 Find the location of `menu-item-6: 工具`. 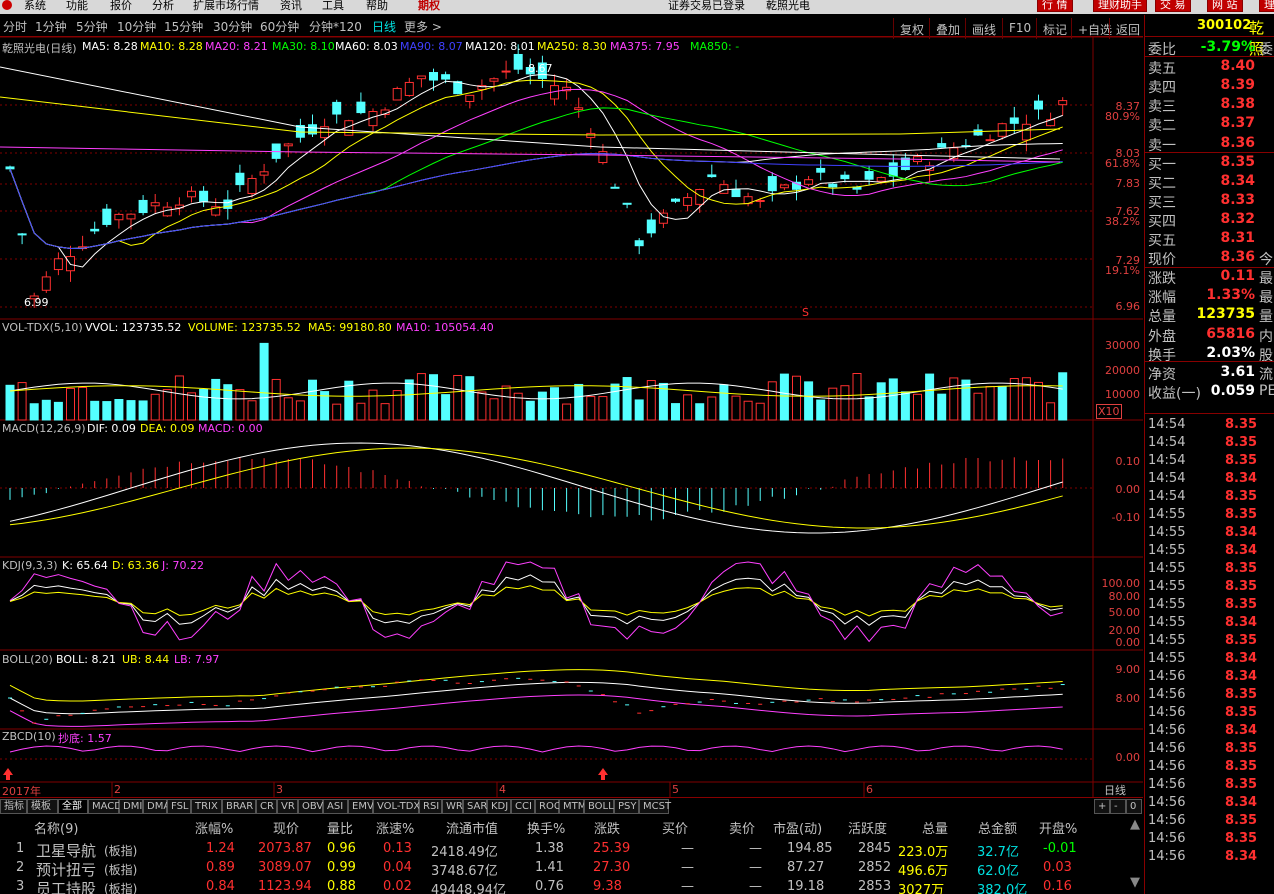

menu-item-6: 工具 is located at coordinates (333, 6).